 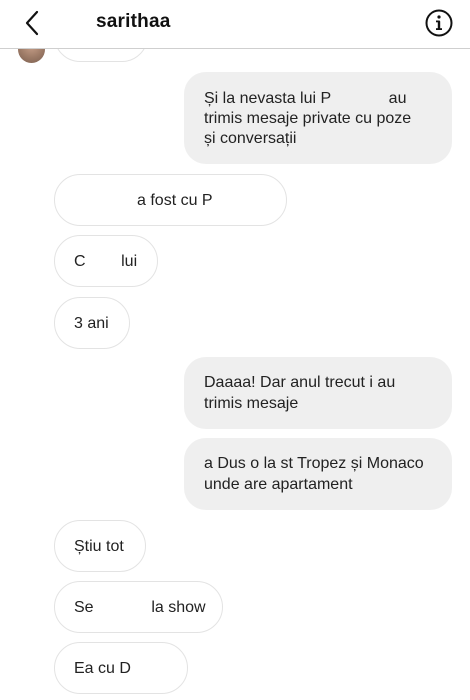 I want to click on message-bubble-incoming: Știu tot, so click(x=100, y=546).